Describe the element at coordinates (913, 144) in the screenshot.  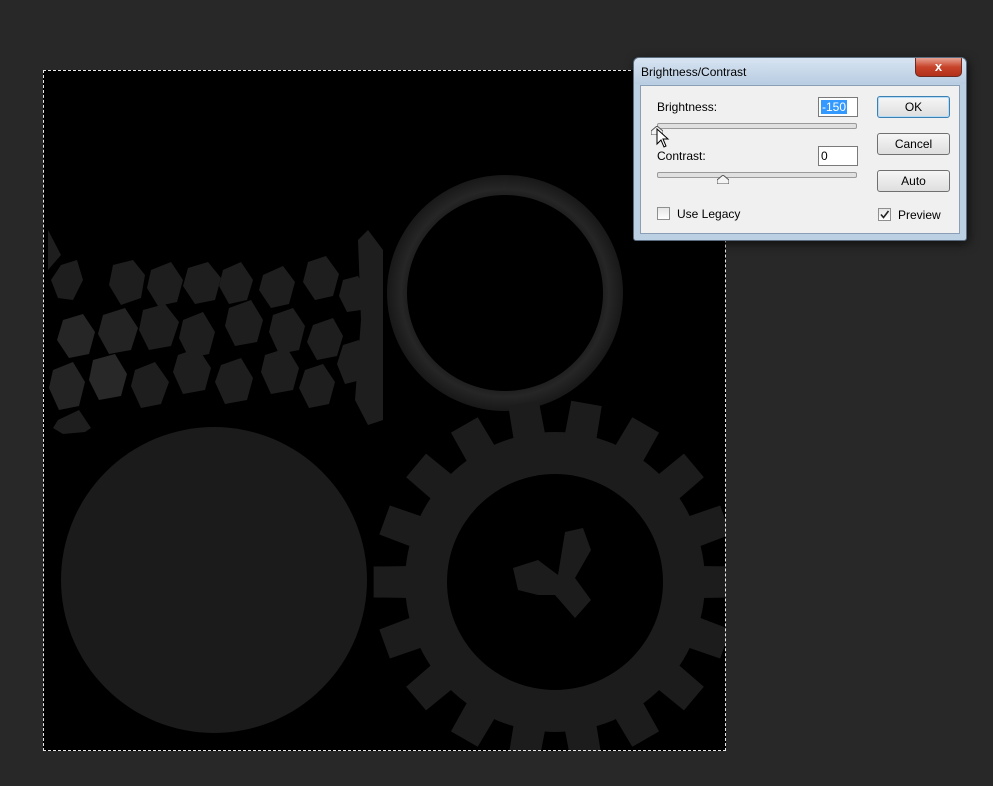
I see `cancel-button: Cancel` at that location.